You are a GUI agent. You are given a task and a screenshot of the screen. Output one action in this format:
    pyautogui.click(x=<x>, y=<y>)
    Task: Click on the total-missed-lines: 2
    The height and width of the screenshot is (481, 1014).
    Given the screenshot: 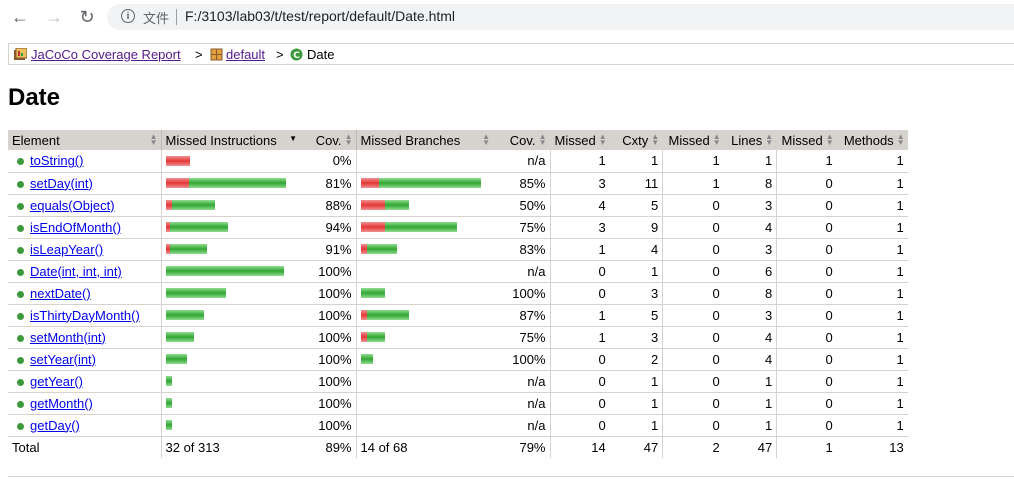 What is the action you would take?
    pyautogui.click(x=693, y=447)
    